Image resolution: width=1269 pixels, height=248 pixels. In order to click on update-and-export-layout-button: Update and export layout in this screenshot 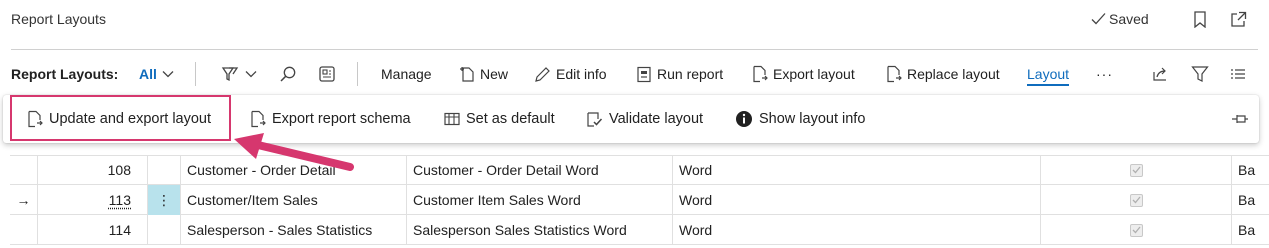, I will do `click(119, 119)`.